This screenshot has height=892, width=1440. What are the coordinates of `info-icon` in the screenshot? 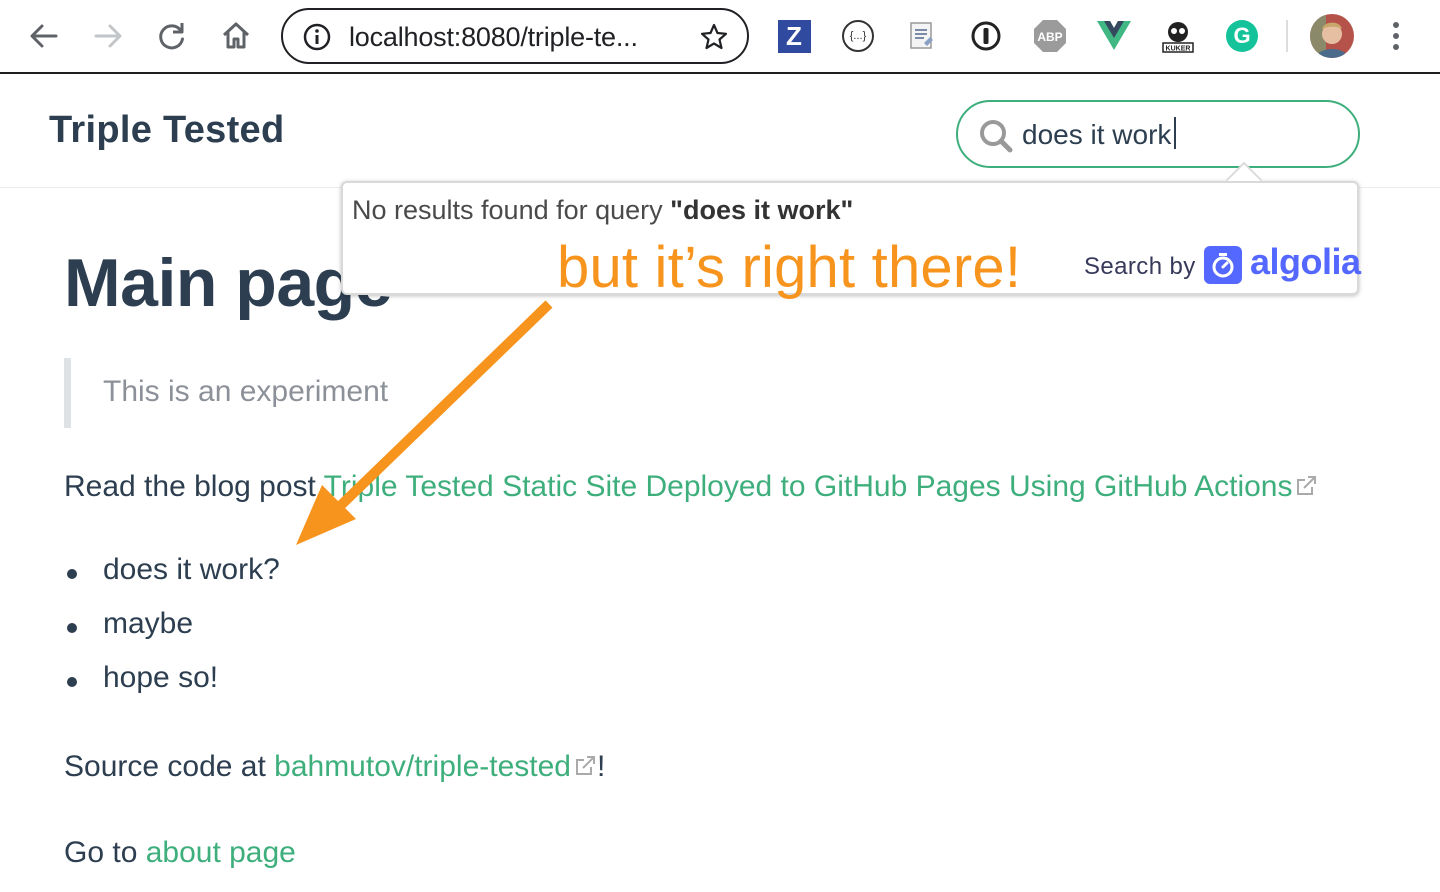 It's located at (317, 37).